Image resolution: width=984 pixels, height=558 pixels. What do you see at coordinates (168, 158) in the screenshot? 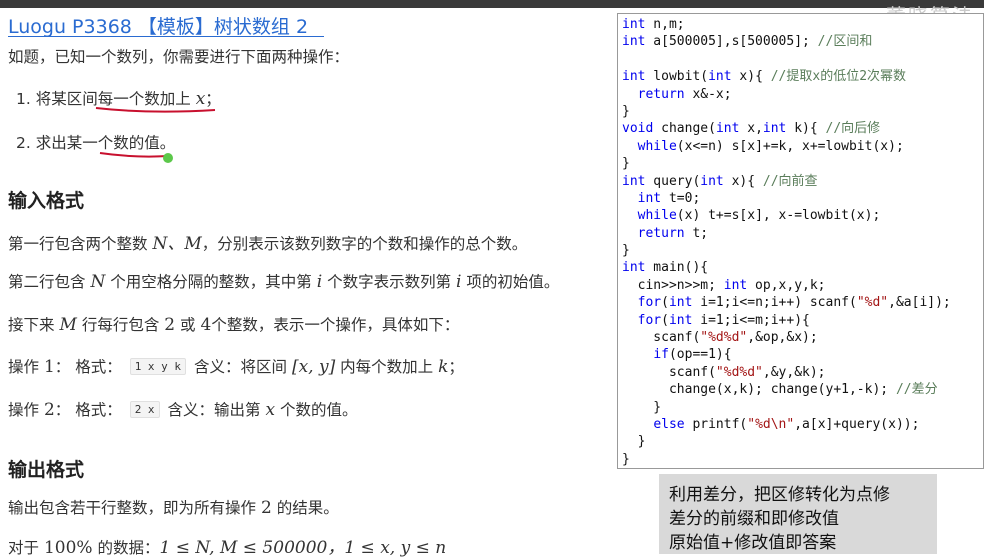
I see `pointer-dot` at bounding box center [168, 158].